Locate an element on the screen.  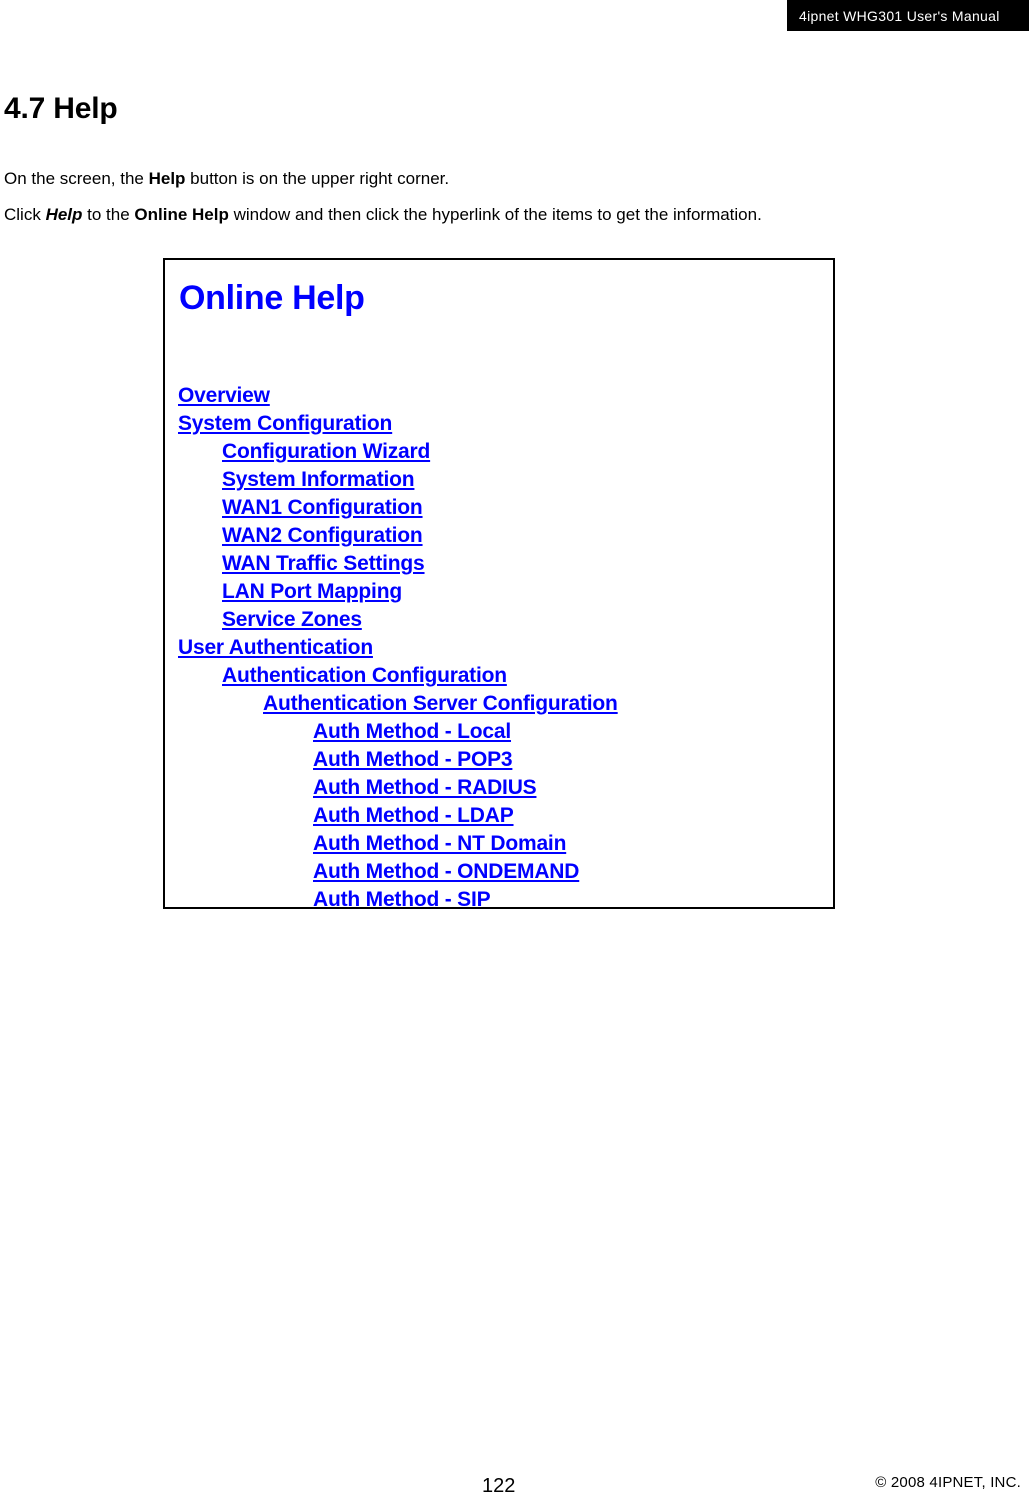
help-link-row: WAN2 Configuration is located at coordinates (499, 536).